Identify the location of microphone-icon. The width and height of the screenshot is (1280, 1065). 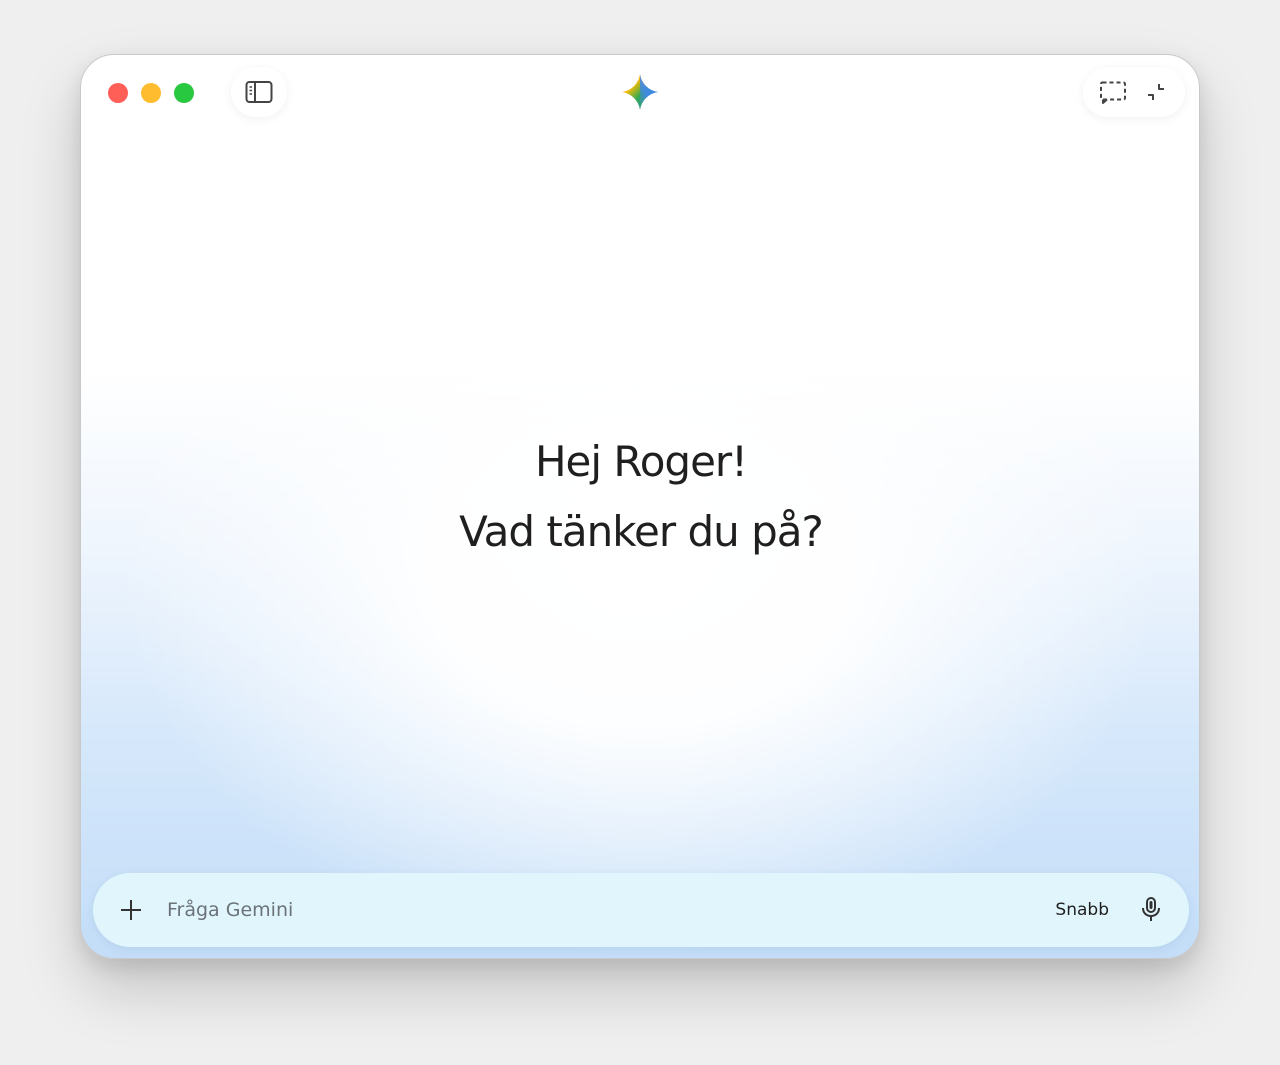
(1151, 909).